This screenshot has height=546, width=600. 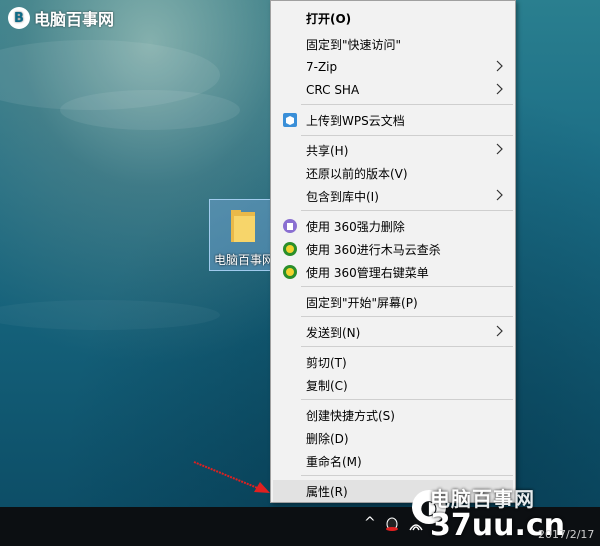 What do you see at coordinates (362, 302) in the screenshot?
I see `menu-item-label: 固定到"开始"屏幕(P)` at bounding box center [362, 302].